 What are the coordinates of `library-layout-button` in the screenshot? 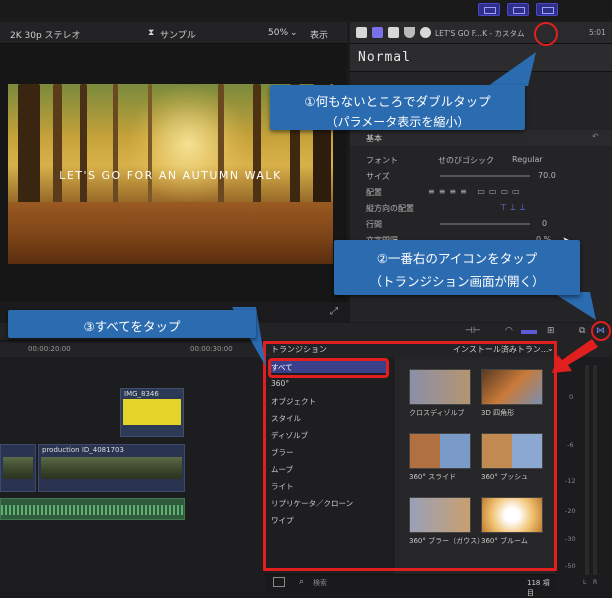 It's located at (489, 9).